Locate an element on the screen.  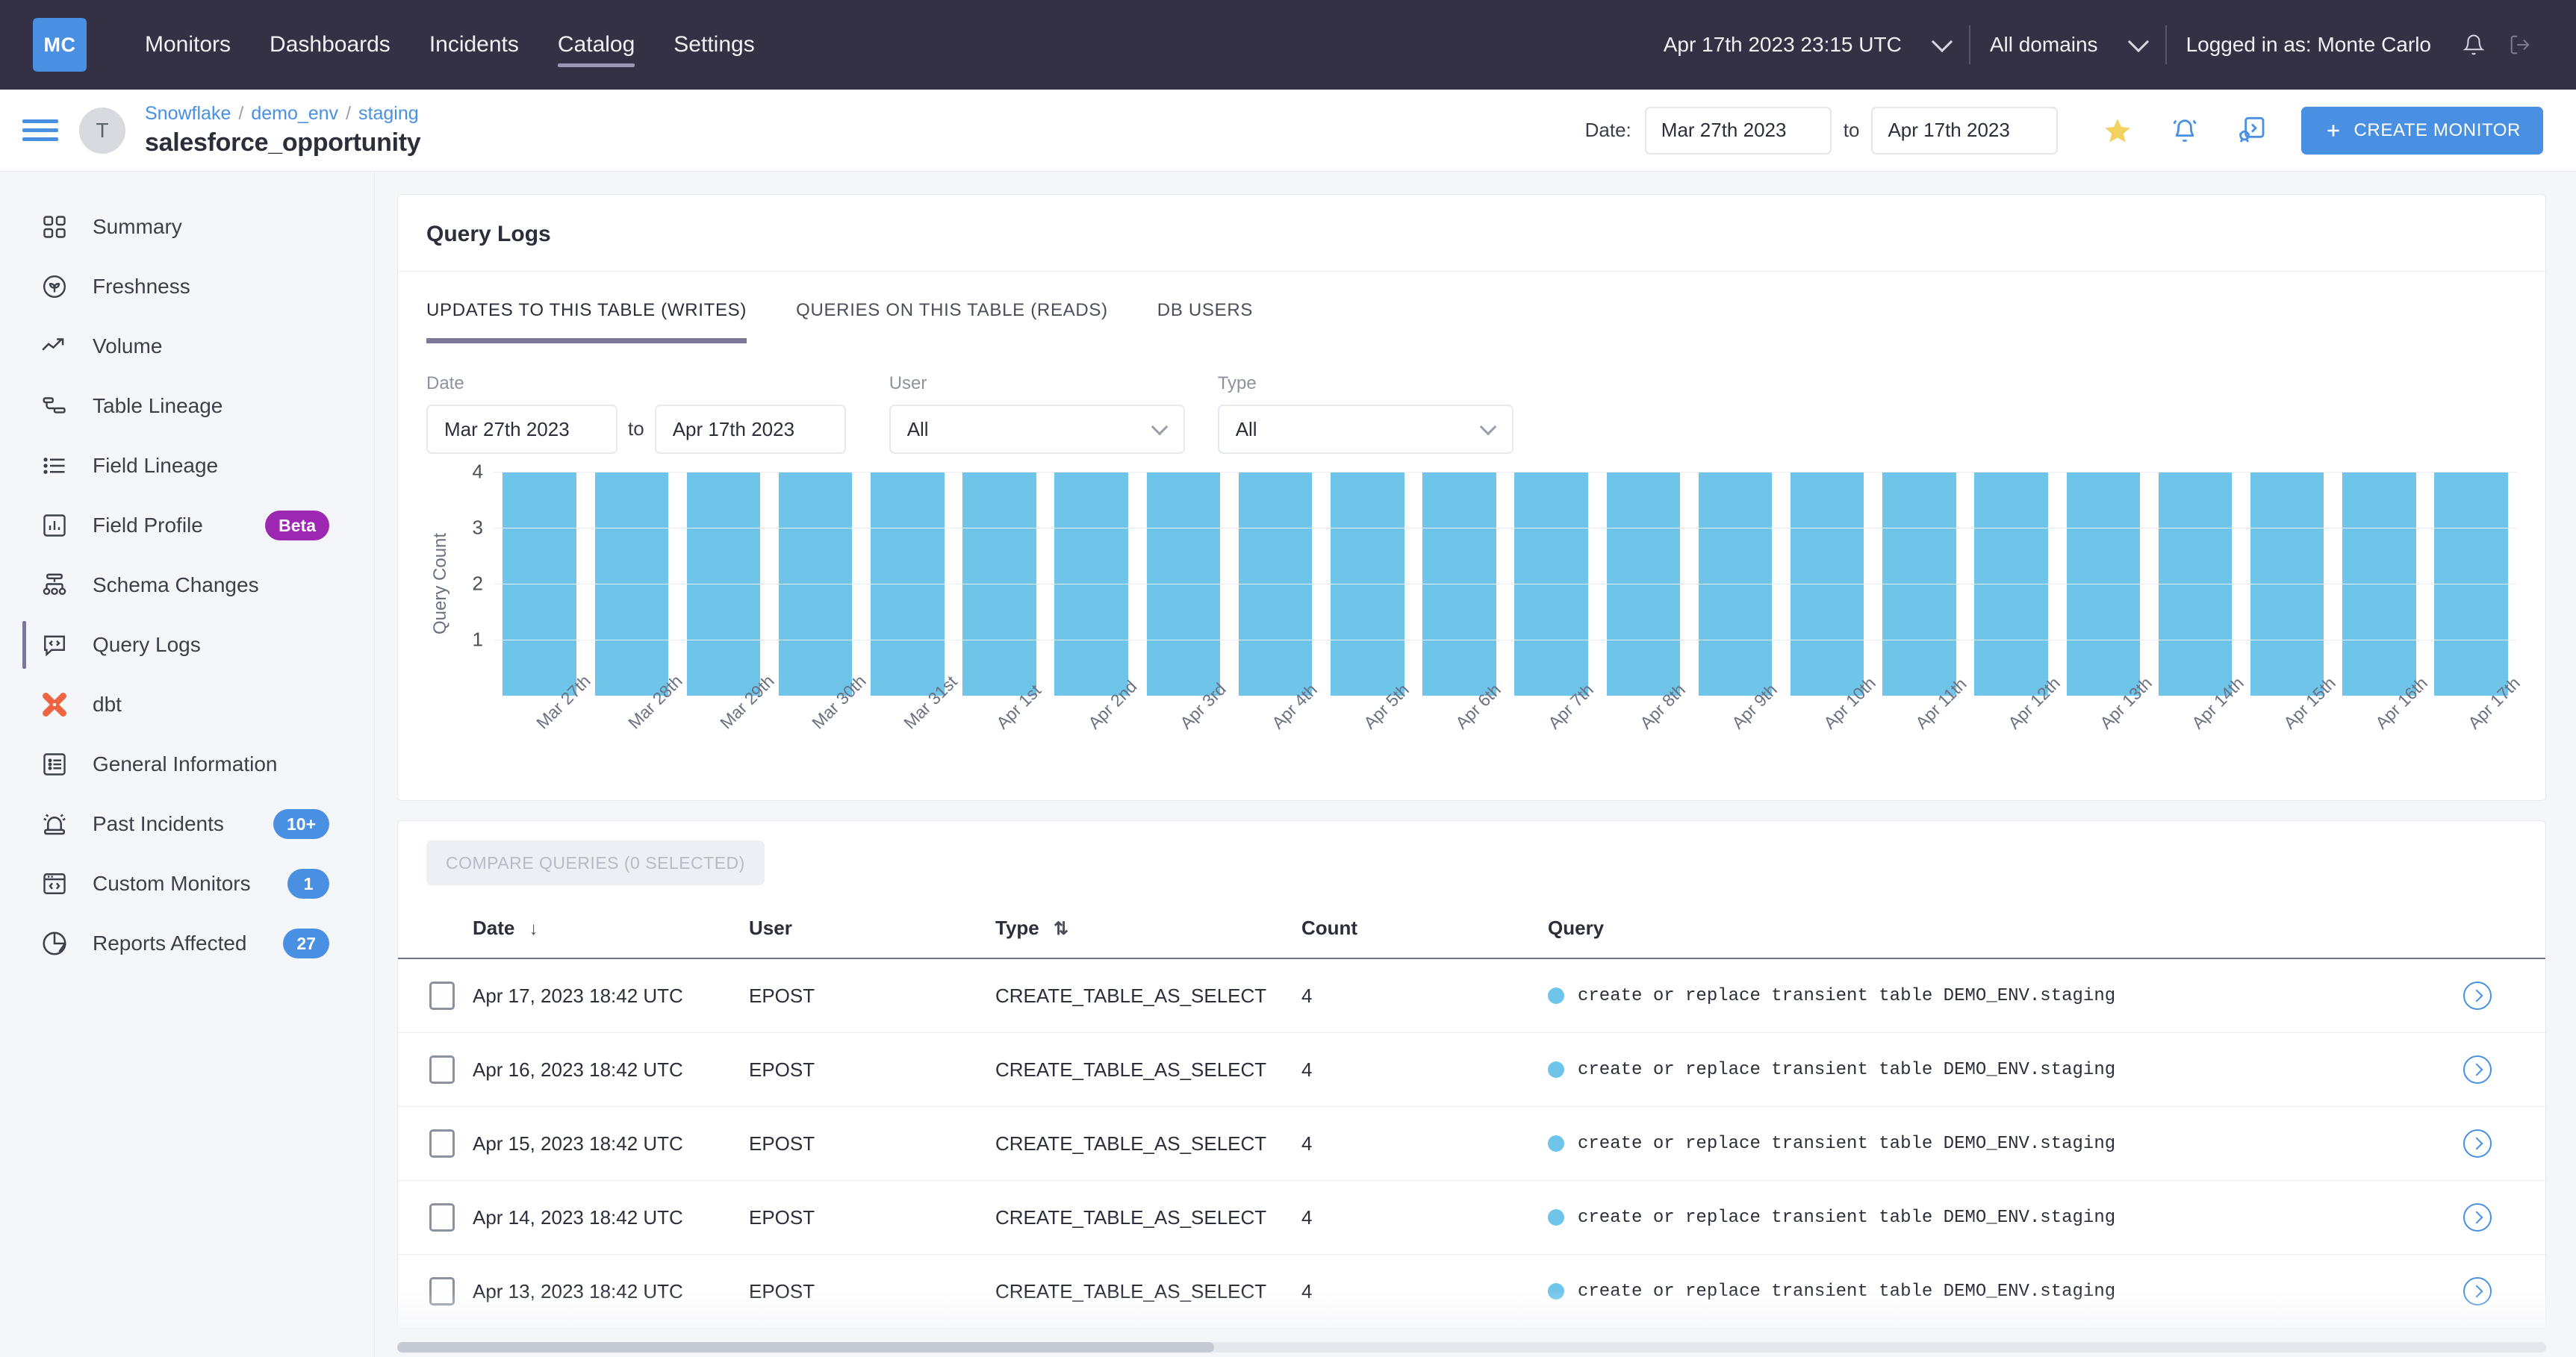
user-label: Logged in as: Monte Carlo is located at coordinates (2308, 44).